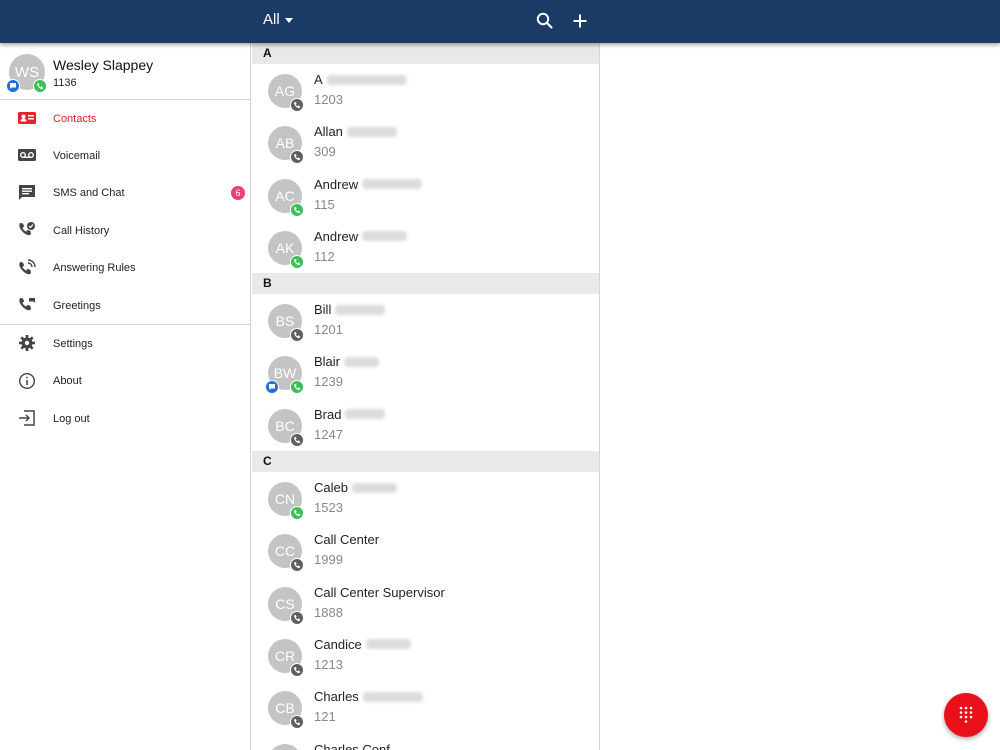 The image size is (1000, 750). What do you see at coordinates (125, 118) in the screenshot?
I see `nav-contacts: Contacts` at bounding box center [125, 118].